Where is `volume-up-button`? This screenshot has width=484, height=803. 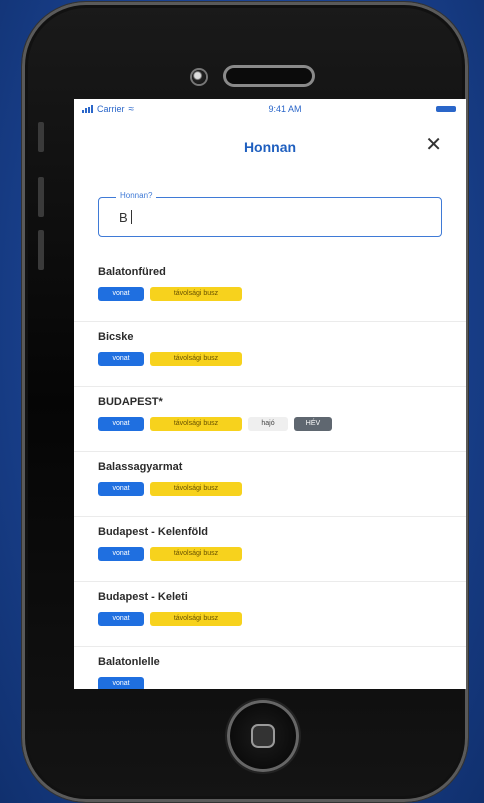 volume-up-button is located at coordinates (41, 197).